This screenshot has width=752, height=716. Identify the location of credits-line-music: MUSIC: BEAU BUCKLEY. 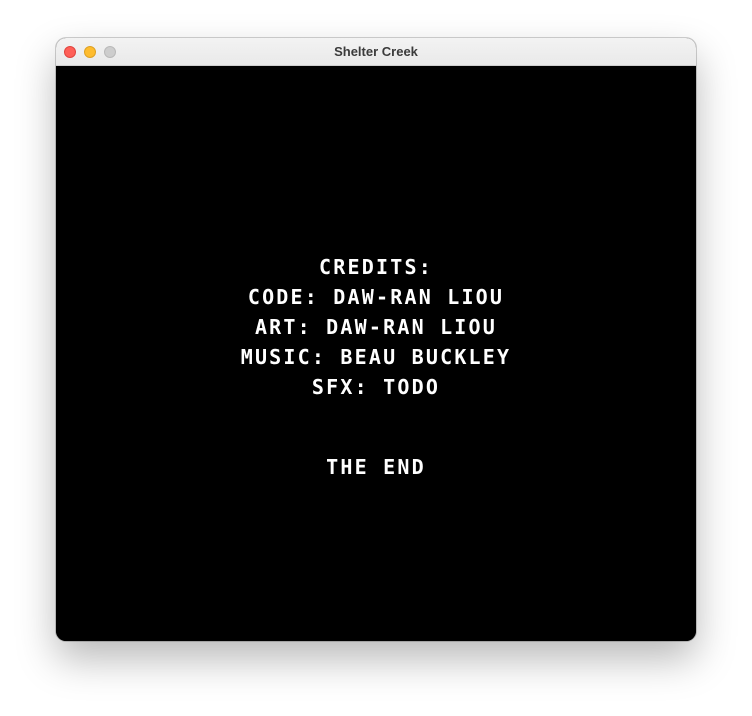
(376, 357).